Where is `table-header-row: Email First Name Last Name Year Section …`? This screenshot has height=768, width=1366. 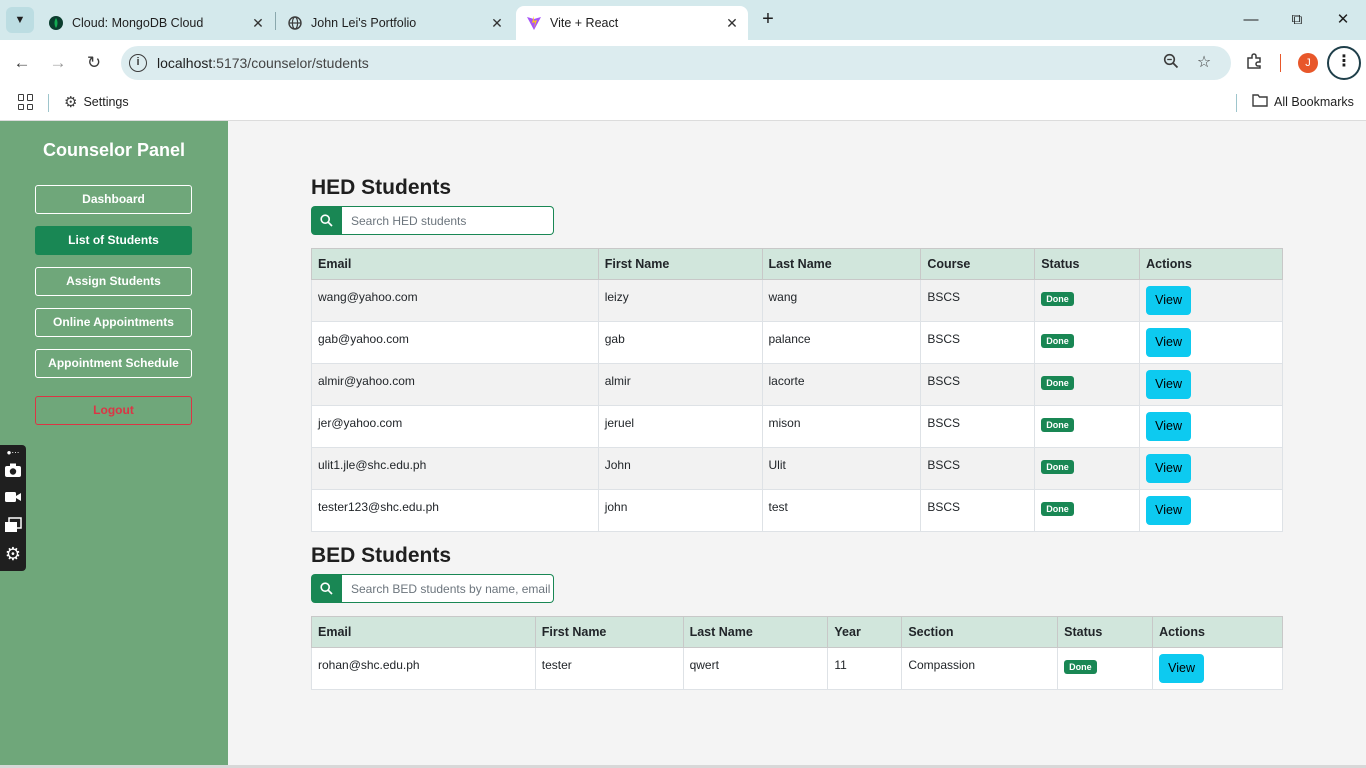
table-header-row: Email First Name Last Name Year Section … is located at coordinates (797, 632).